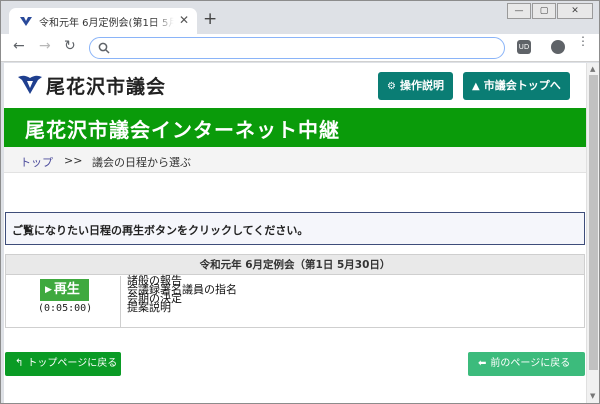  I want to click on scrollbar-thumb, so click(593, 222).